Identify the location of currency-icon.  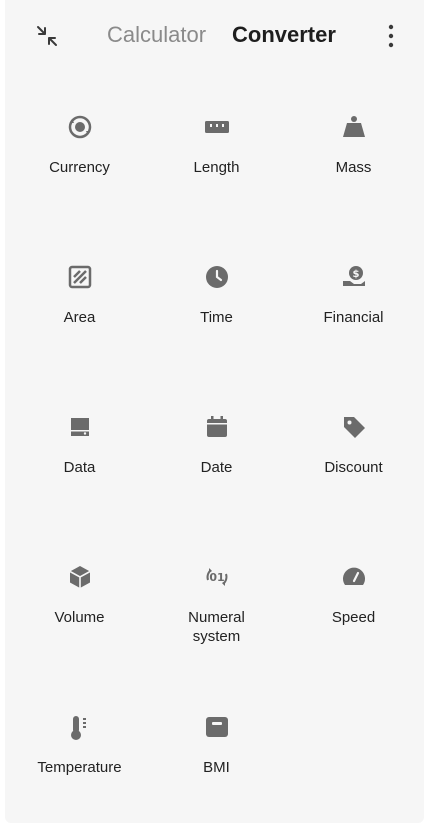
(80, 127).